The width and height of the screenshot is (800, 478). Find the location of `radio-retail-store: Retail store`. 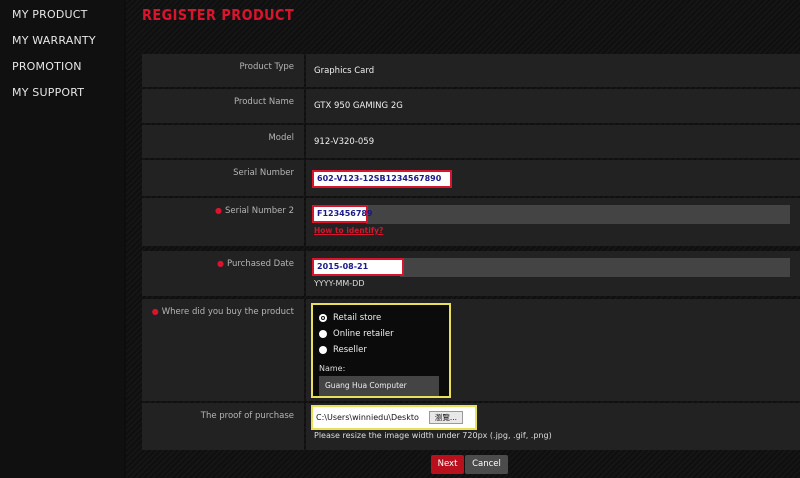

radio-retail-store: Retail store is located at coordinates (350, 318).